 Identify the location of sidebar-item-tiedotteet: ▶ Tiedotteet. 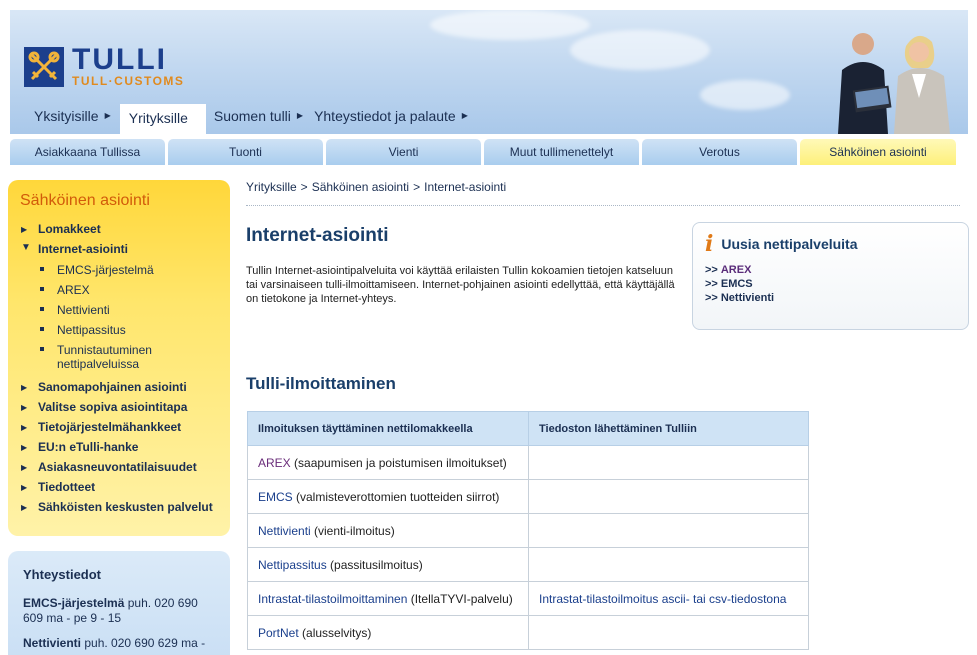
(120, 488).